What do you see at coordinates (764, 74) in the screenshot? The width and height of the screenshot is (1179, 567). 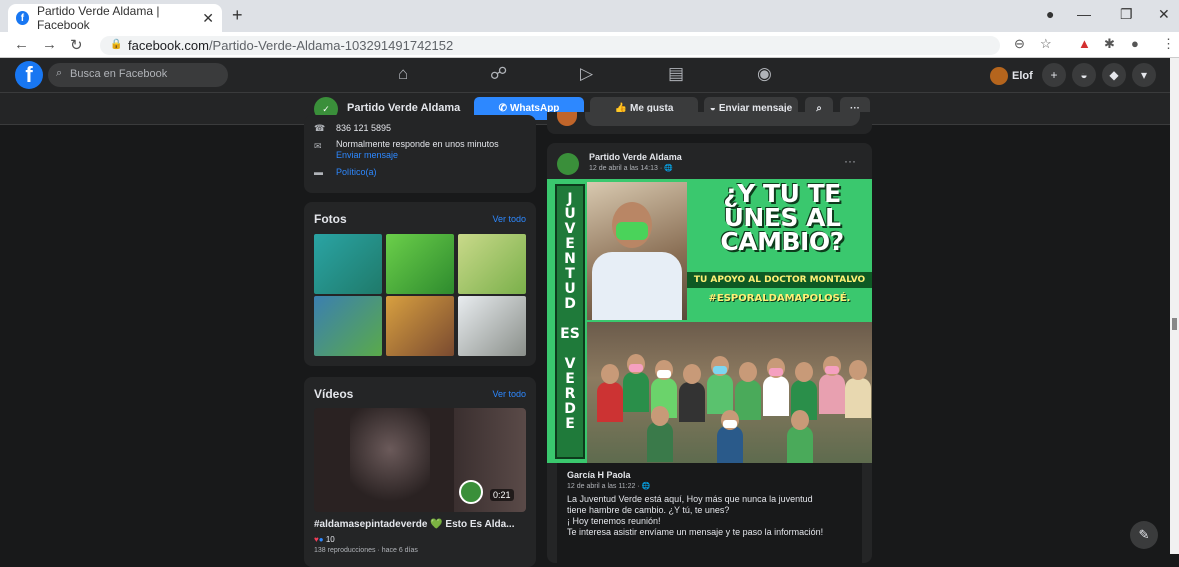 I see `groups-icon: ◉` at bounding box center [764, 74].